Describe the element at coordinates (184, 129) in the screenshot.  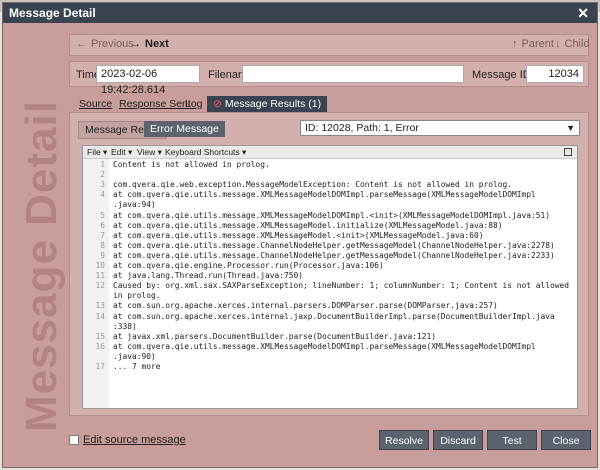
I see `subtab-error-message: Error Message` at that location.